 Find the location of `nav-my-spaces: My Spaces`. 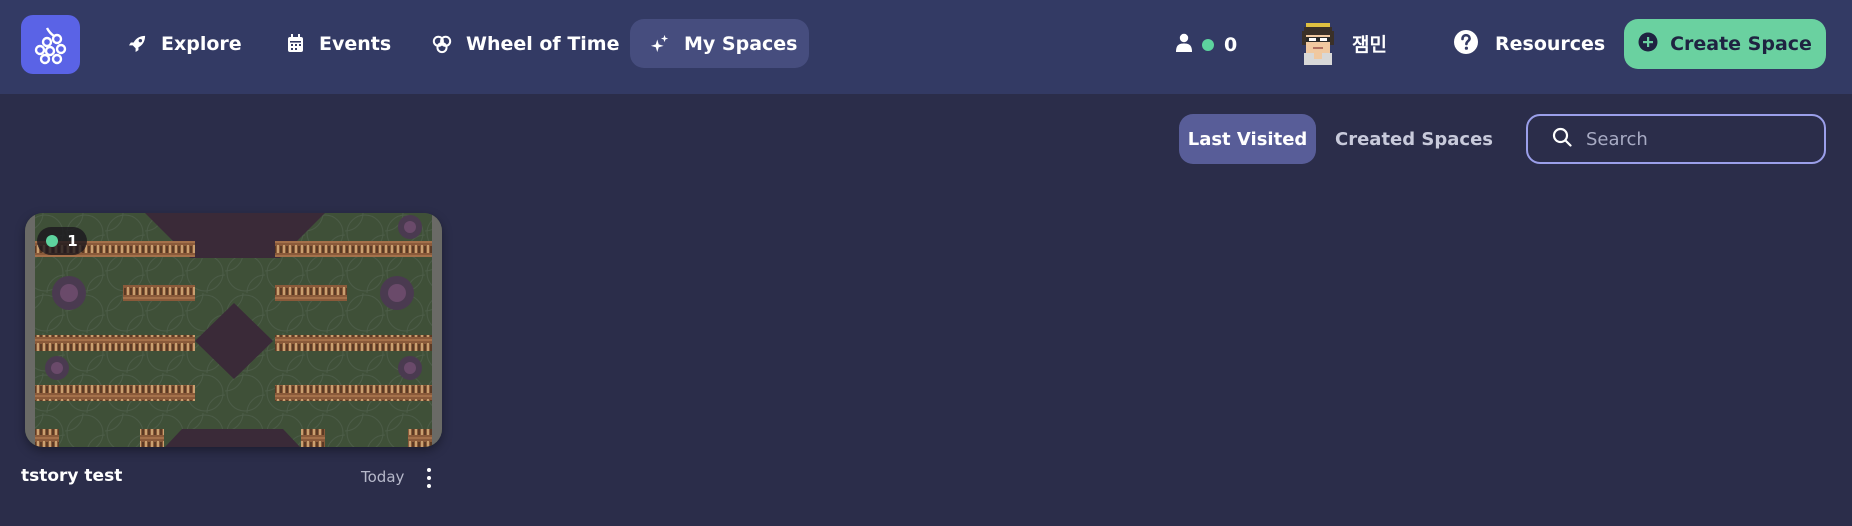

nav-my-spaces: My Spaces is located at coordinates (719, 43).